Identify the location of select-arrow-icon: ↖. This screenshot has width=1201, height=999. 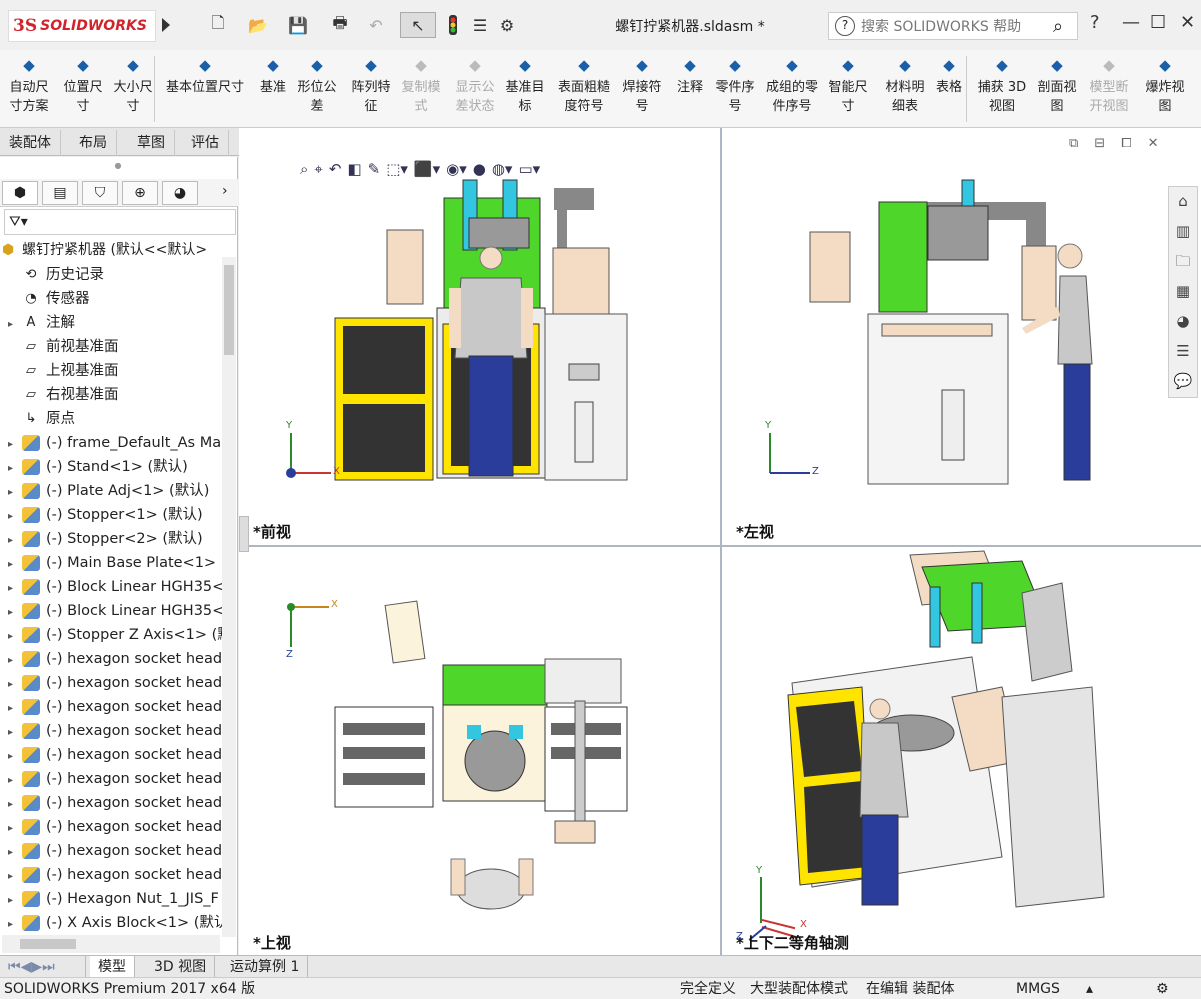
(418, 25).